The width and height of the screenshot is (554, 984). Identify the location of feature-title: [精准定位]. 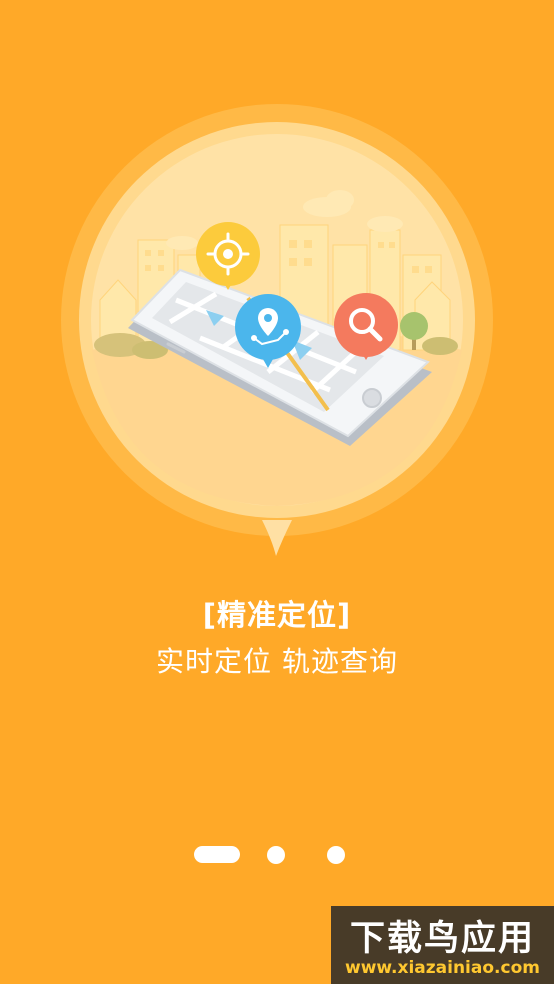
(277, 615).